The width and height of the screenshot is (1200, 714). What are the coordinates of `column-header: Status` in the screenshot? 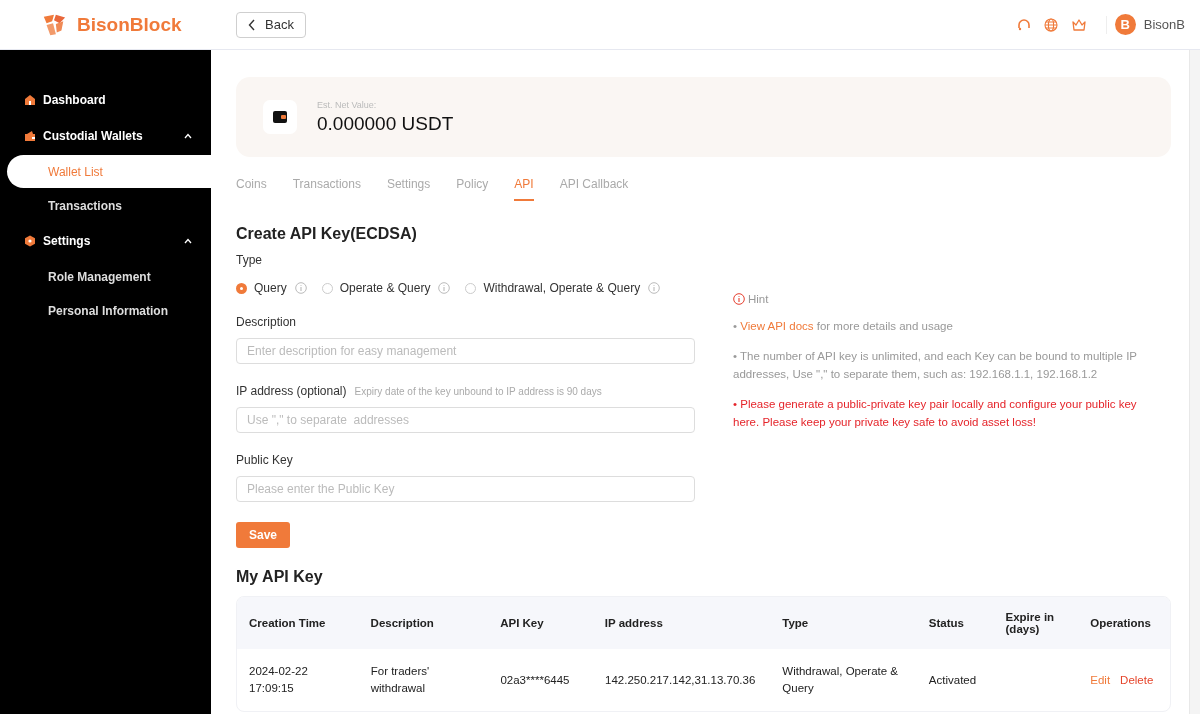 It's located at (946, 623).